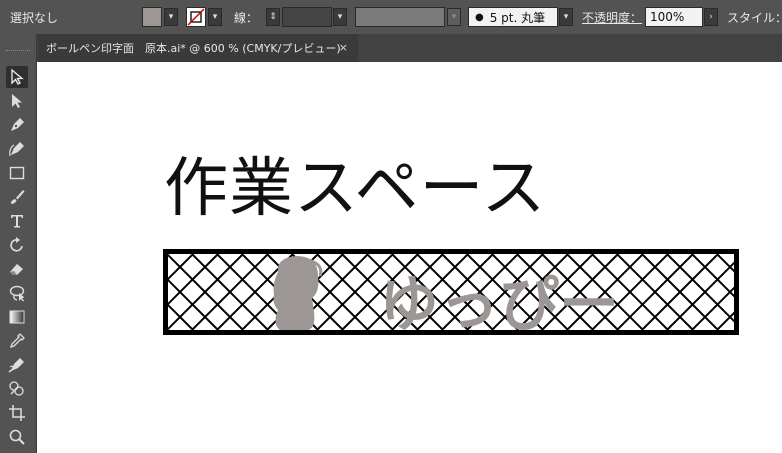 The width and height of the screenshot is (782, 453). What do you see at coordinates (171, 17) in the screenshot?
I see `fill-dropdown-icon: ▾` at bounding box center [171, 17].